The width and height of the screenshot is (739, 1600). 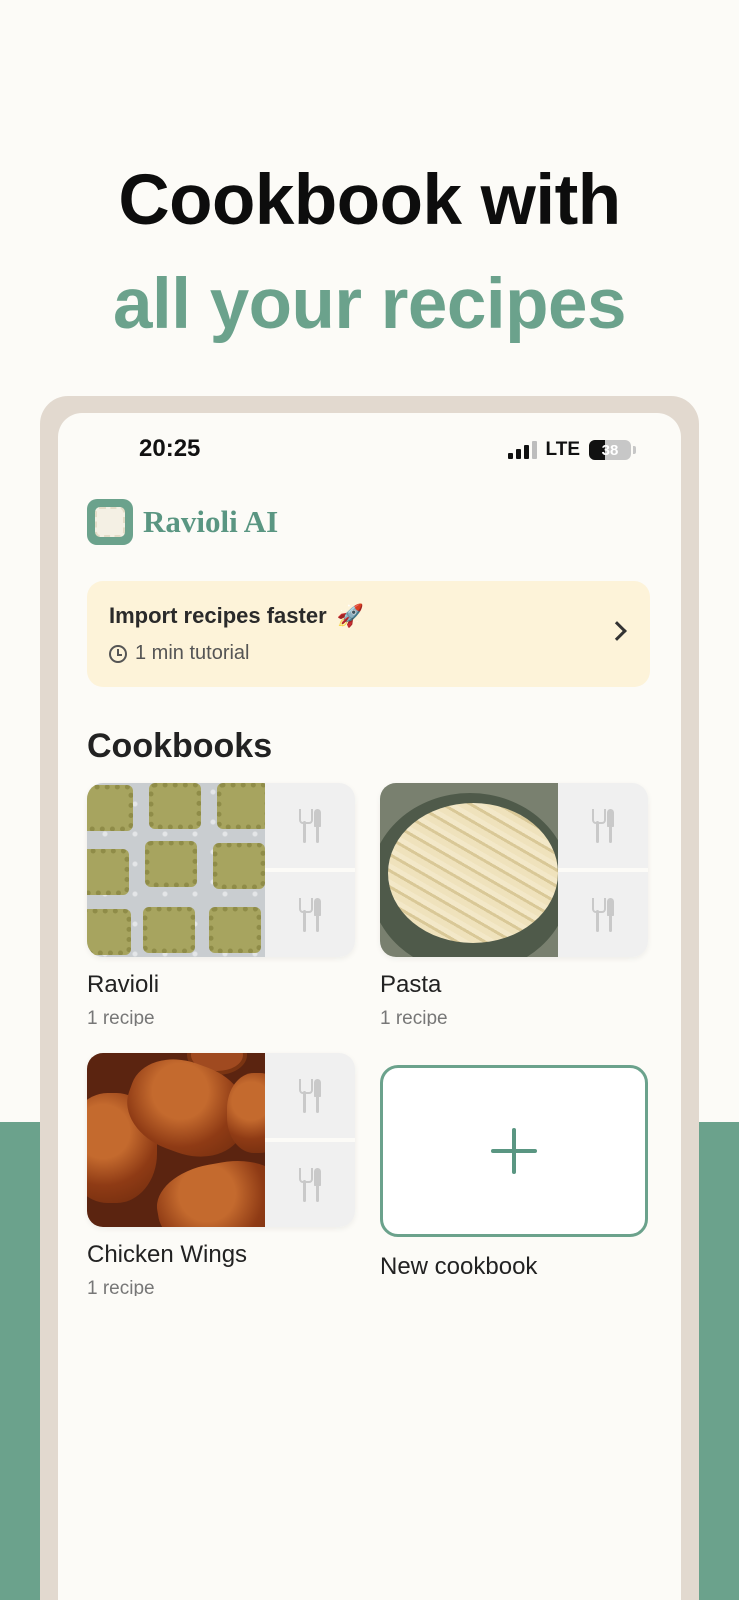 I want to click on status-bar: 20:25 LTE 38, so click(x=369, y=450).